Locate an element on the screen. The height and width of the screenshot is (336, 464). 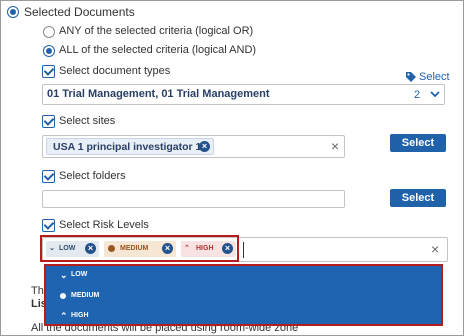
selected-tags-highlight: ⌄ LOW × MEDIUM × ⌃ HIGH × is located at coordinates (139, 248).